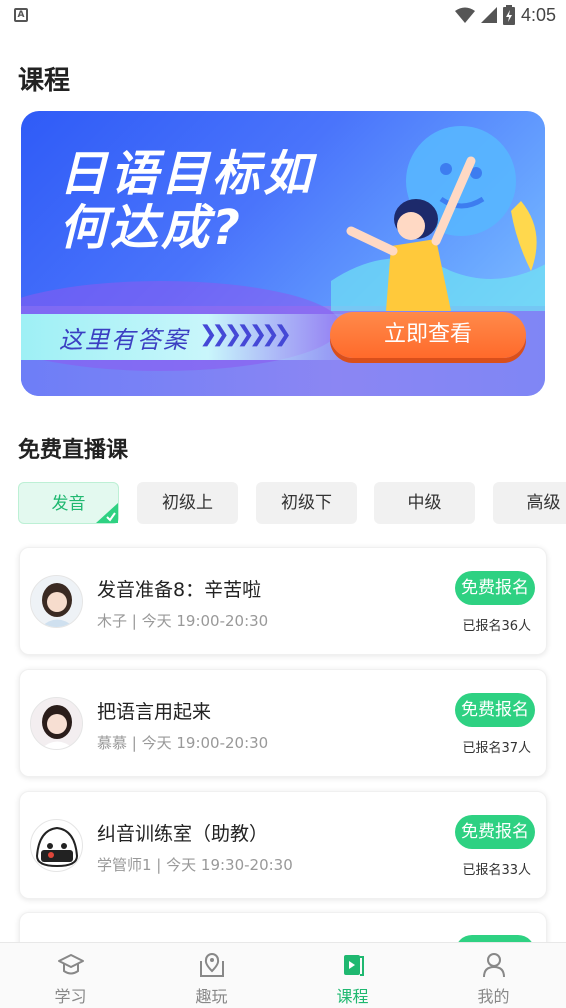 The height and width of the screenshot is (1008, 566). What do you see at coordinates (183, 743) in the screenshot?
I see `course-subtitle: 慕慕 | 今天 19:00-20:30` at bounding box center [183, 743].